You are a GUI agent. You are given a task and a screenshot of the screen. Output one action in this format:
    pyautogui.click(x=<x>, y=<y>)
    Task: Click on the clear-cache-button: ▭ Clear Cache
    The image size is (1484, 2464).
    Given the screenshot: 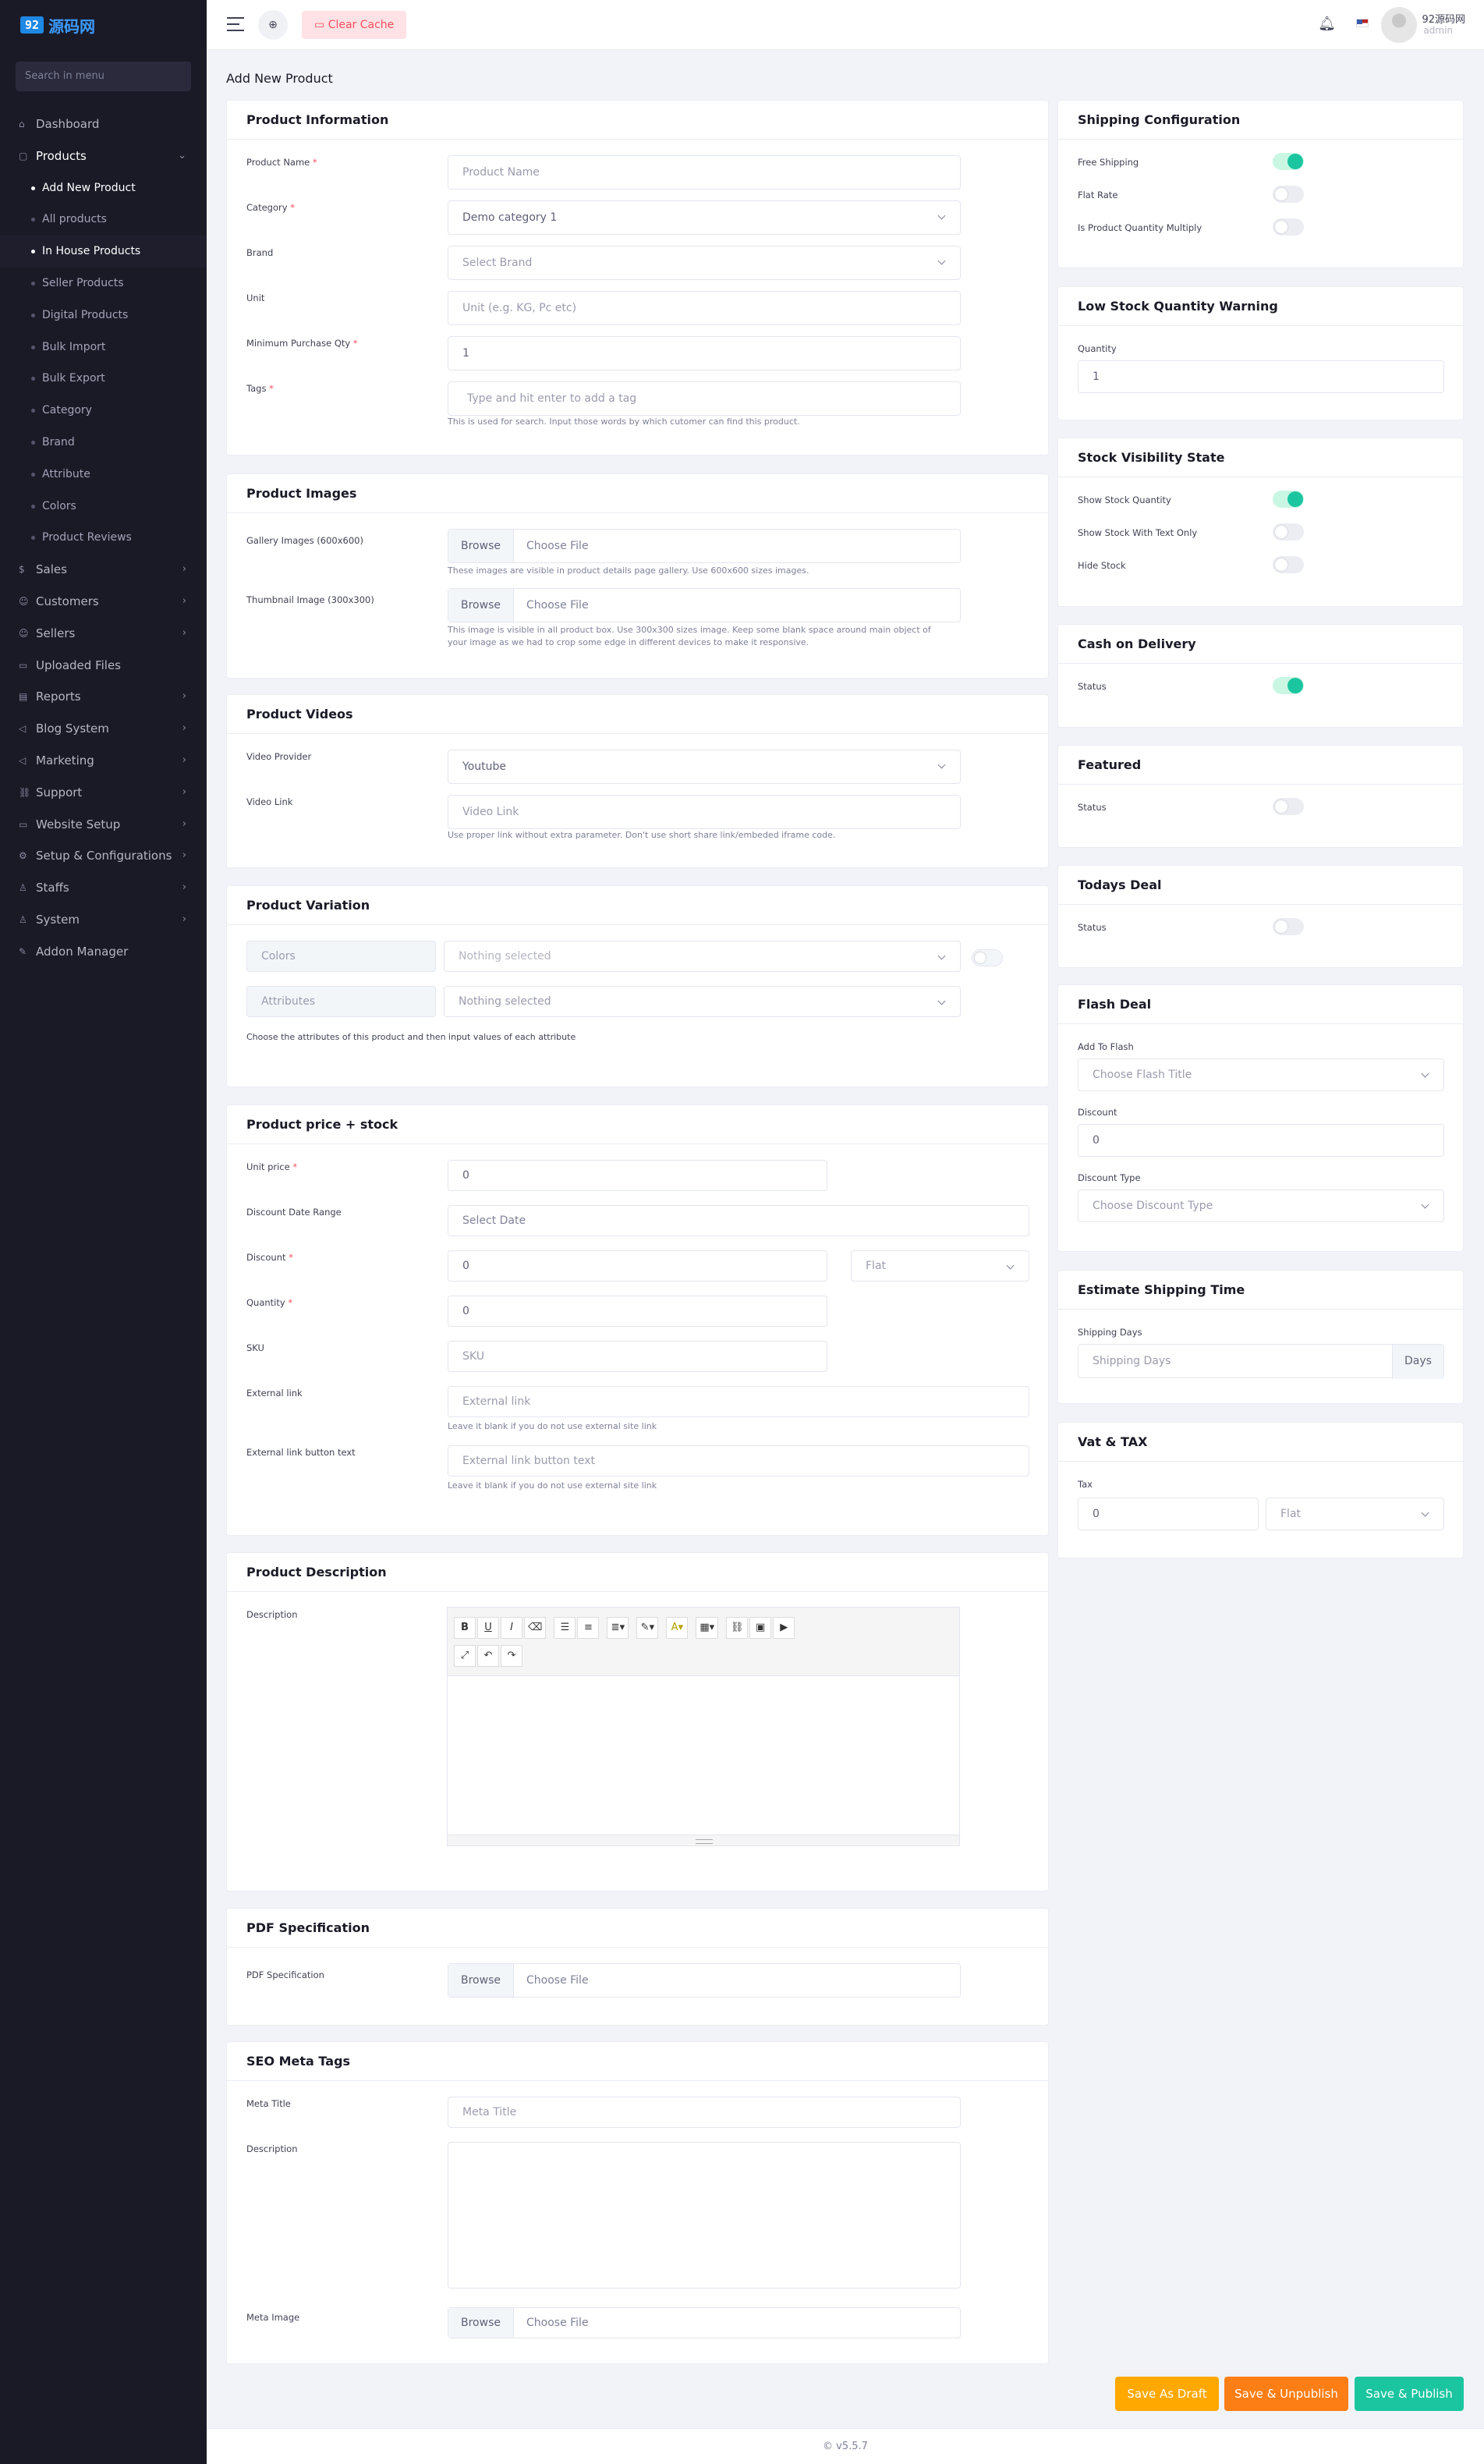 What is the action you would take?
    pyautogui.click(x=354, y=25)
    